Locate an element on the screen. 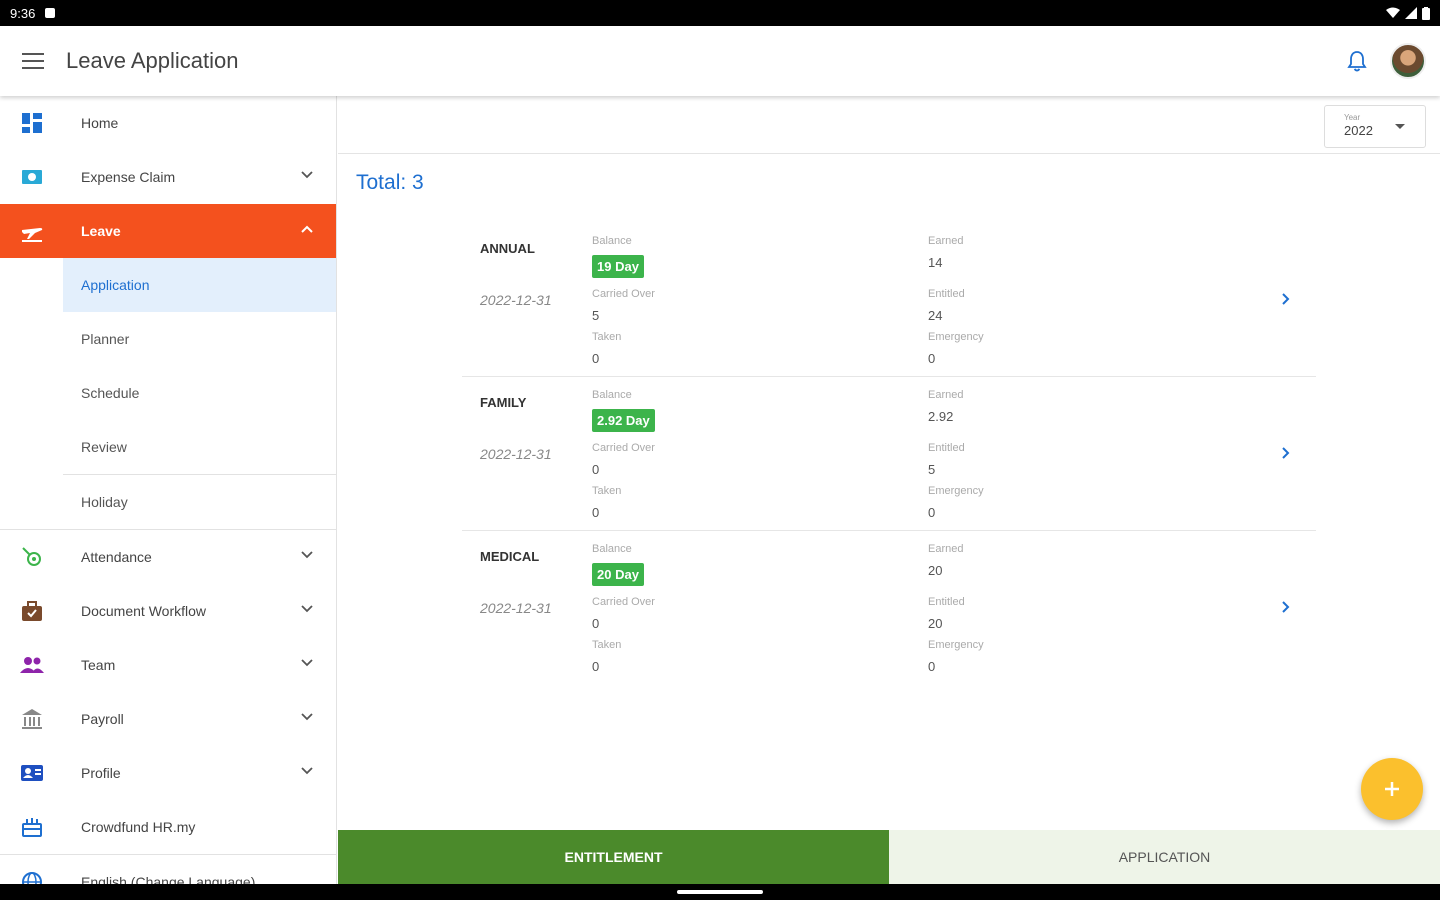 The image size is (1440, 900). id-card-icon is located at coordinates (32, 773).